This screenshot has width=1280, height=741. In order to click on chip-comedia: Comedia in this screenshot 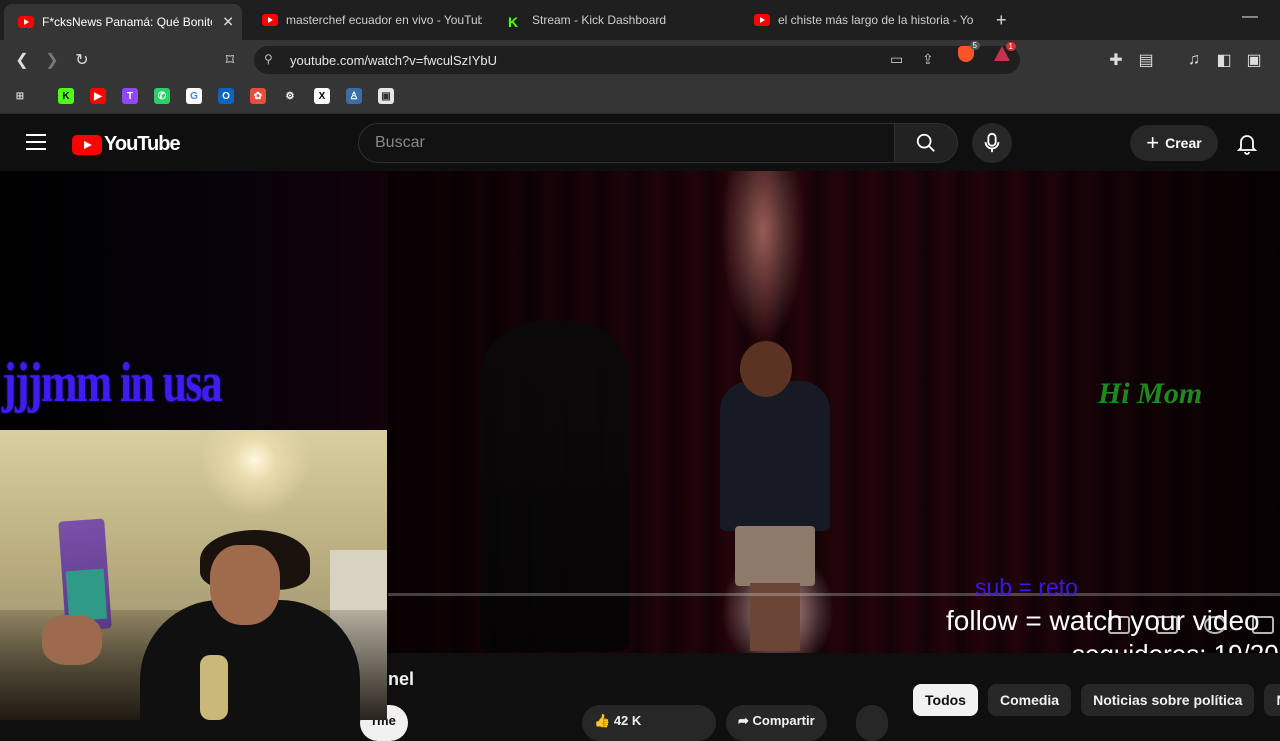, I will do `click(1029, 700)`.